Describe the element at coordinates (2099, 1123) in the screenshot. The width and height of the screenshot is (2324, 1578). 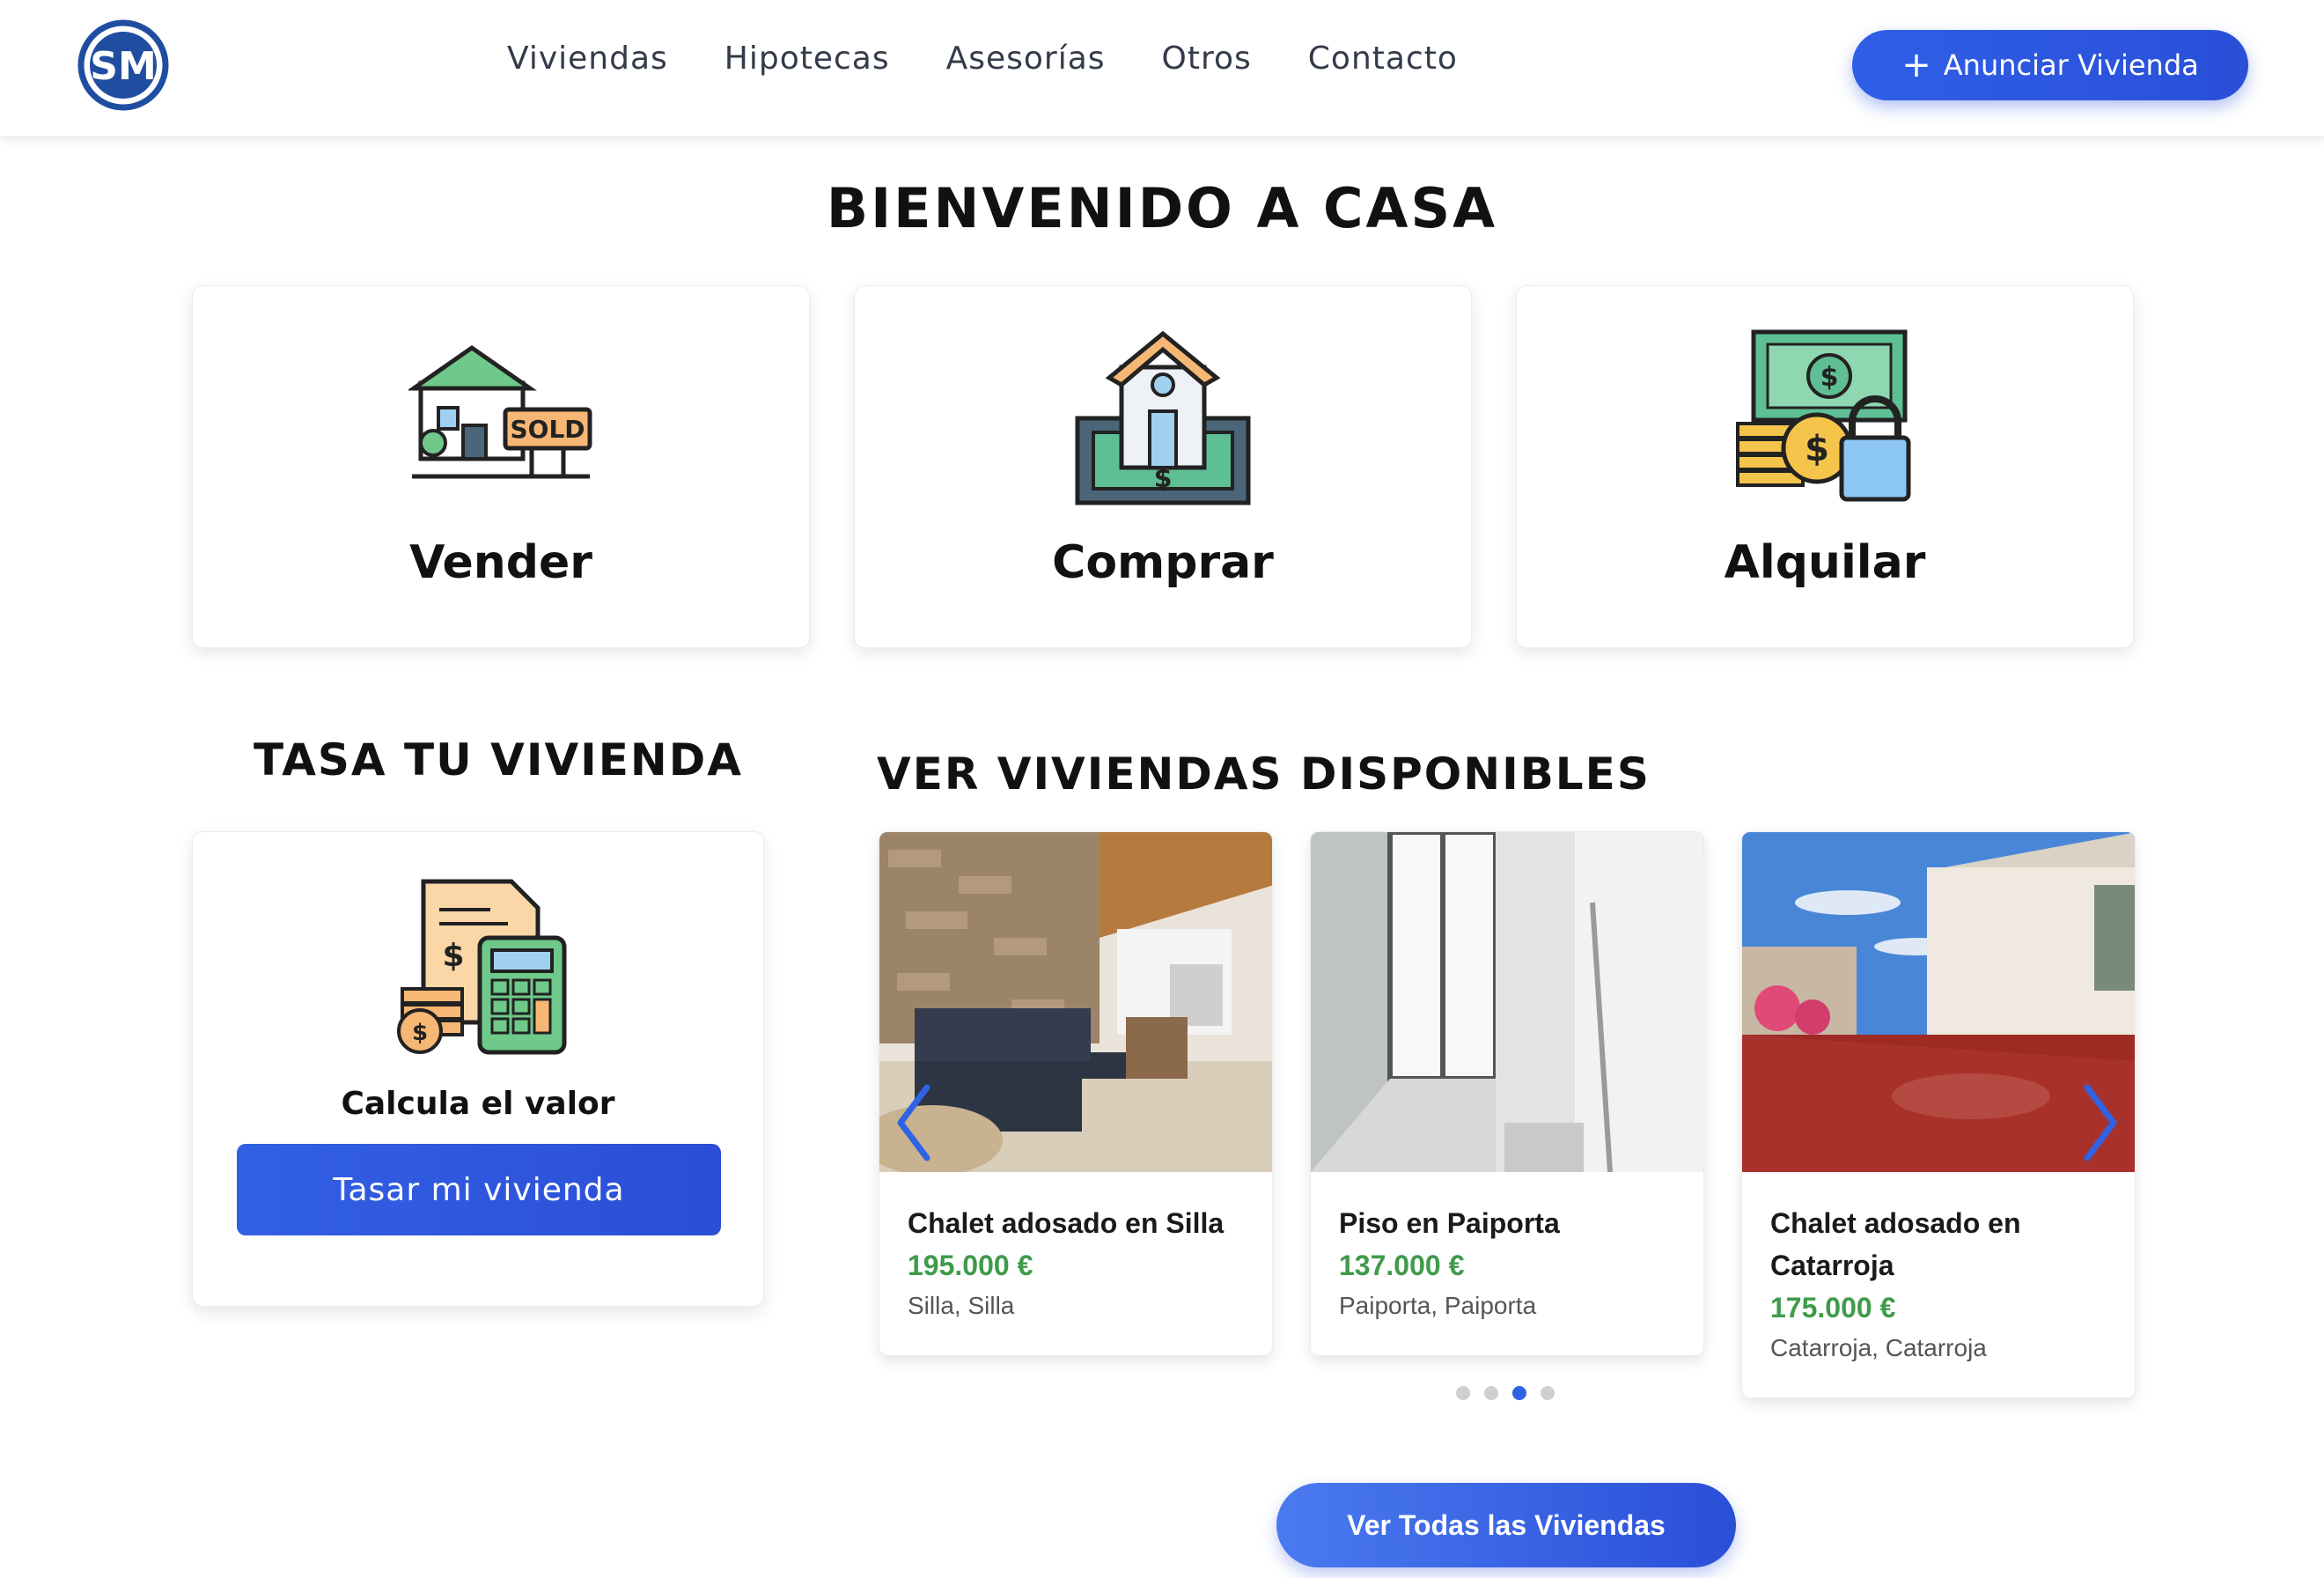
I see `carousel-next-arrow-icon` at that location.